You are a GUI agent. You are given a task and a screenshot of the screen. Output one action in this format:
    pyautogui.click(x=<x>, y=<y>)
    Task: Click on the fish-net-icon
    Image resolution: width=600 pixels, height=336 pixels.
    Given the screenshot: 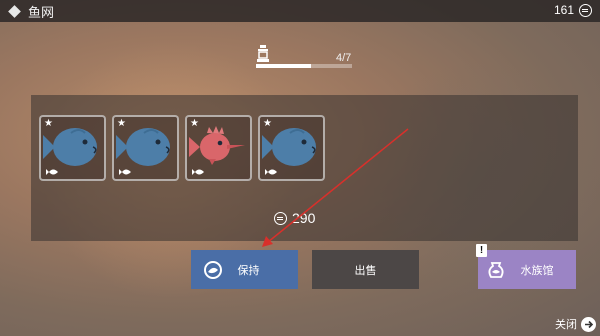 What is the action you would take?
    pyautogui.click(x=213, y=270)
    